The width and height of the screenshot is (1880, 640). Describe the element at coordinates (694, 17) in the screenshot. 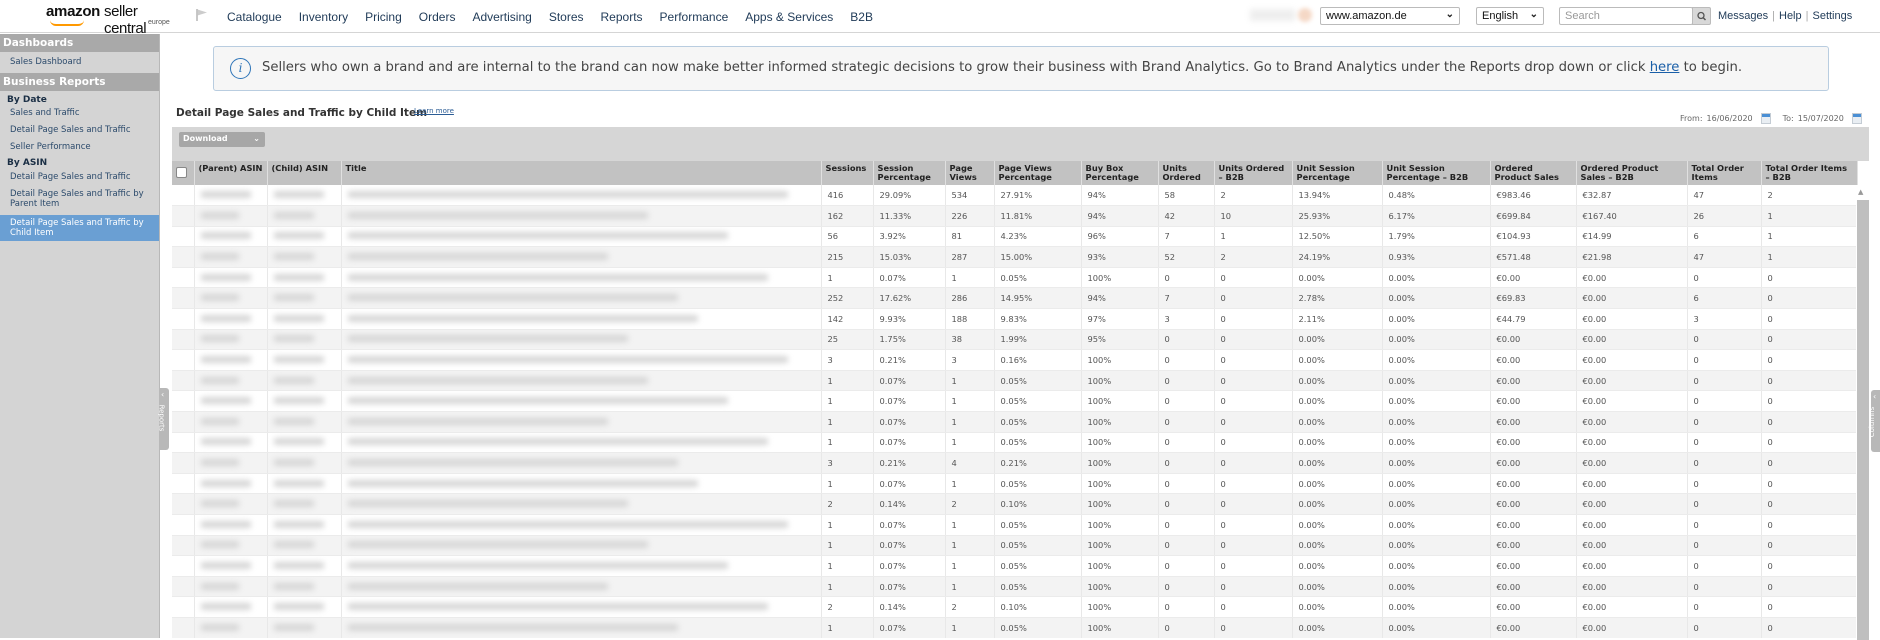

I see `nav-performance: Performance` at that location.